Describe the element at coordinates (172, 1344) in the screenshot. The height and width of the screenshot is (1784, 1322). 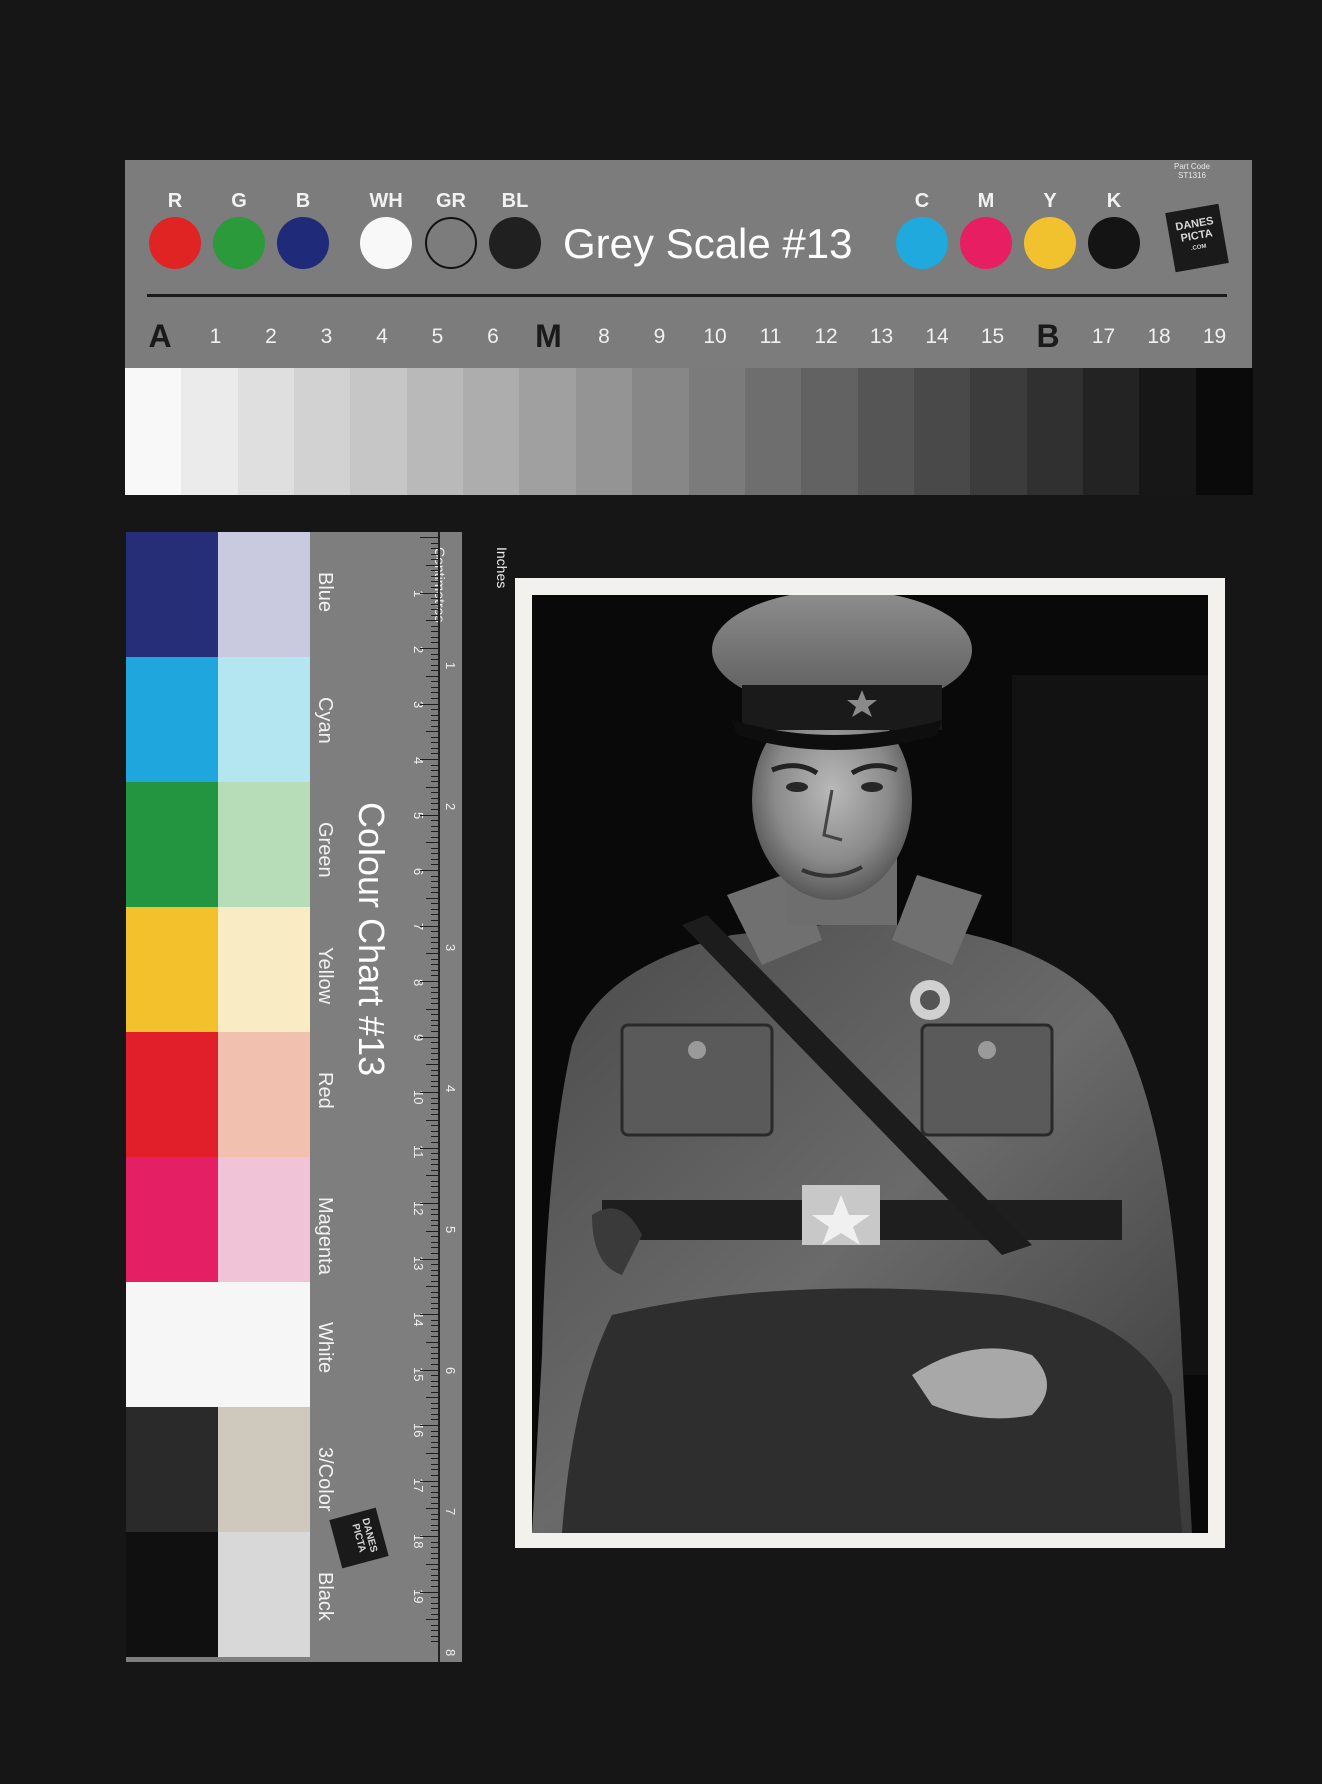
I see `patch-white-dark` at that location.